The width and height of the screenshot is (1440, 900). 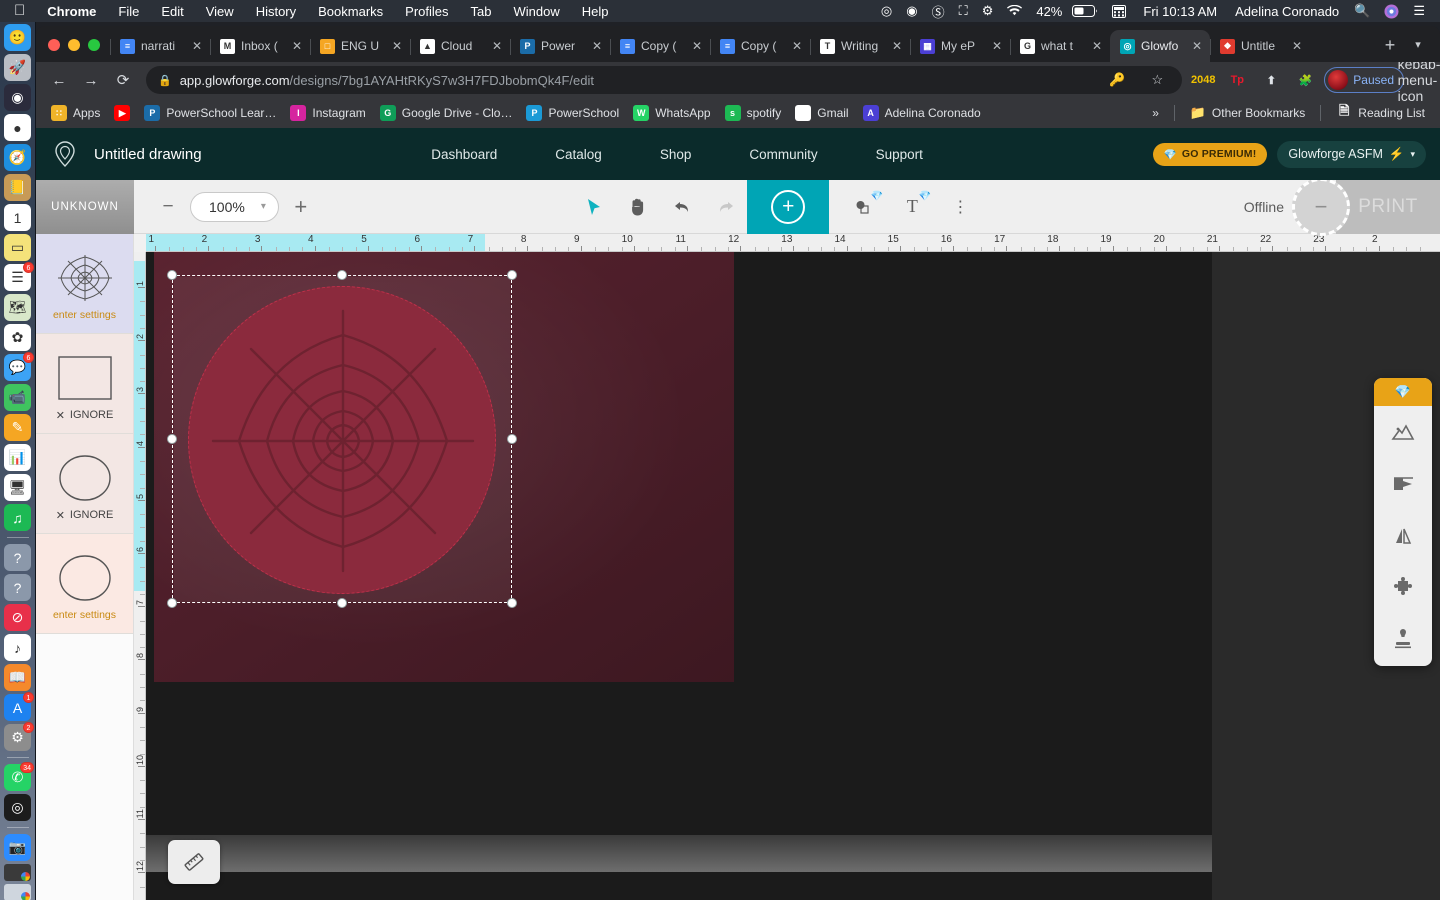 What do you see at coordinates (74, 45) in the screenshot?
I see `minimize-window-button` at bounding box center [74, 45].